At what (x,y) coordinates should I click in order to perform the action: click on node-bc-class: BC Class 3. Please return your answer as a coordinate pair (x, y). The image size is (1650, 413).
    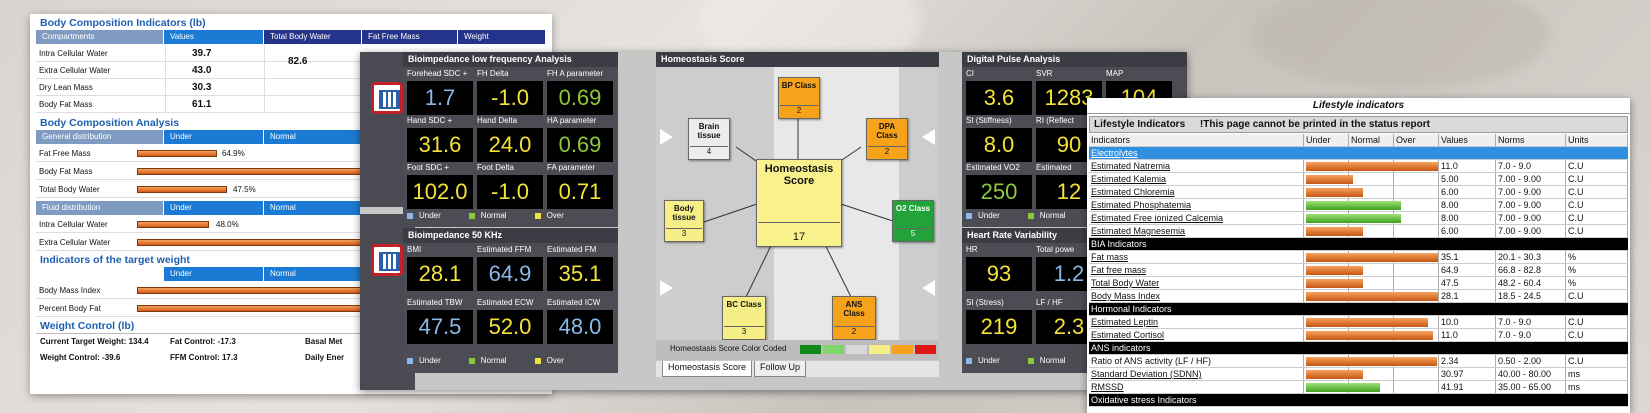
    Looking at the image, I should click on (744, 318).